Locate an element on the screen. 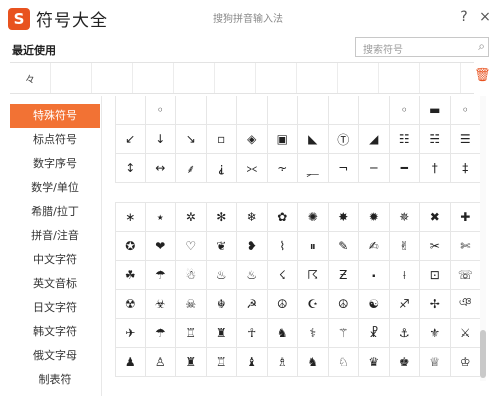 The width and height of the screenshot is (500, 413). symbol-cell: ♜ is located at coordinates (221, 333).